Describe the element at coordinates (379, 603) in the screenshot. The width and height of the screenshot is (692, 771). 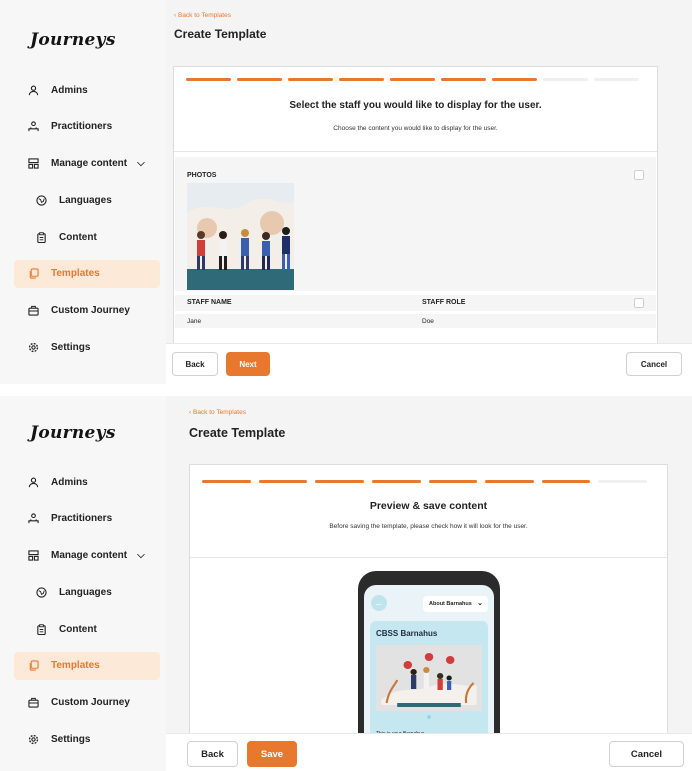
I see `arrow-left-icon: ←` at that location.